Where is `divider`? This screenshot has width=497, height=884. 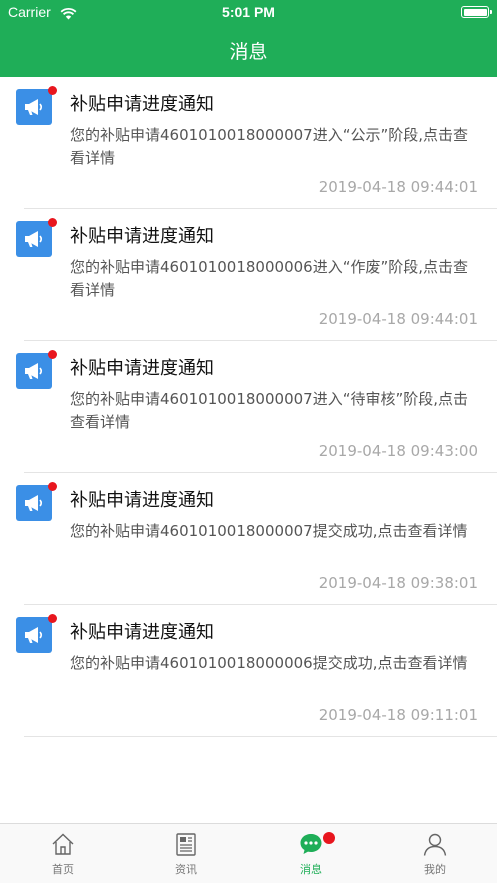 divider is located at coordinates (260, 736).